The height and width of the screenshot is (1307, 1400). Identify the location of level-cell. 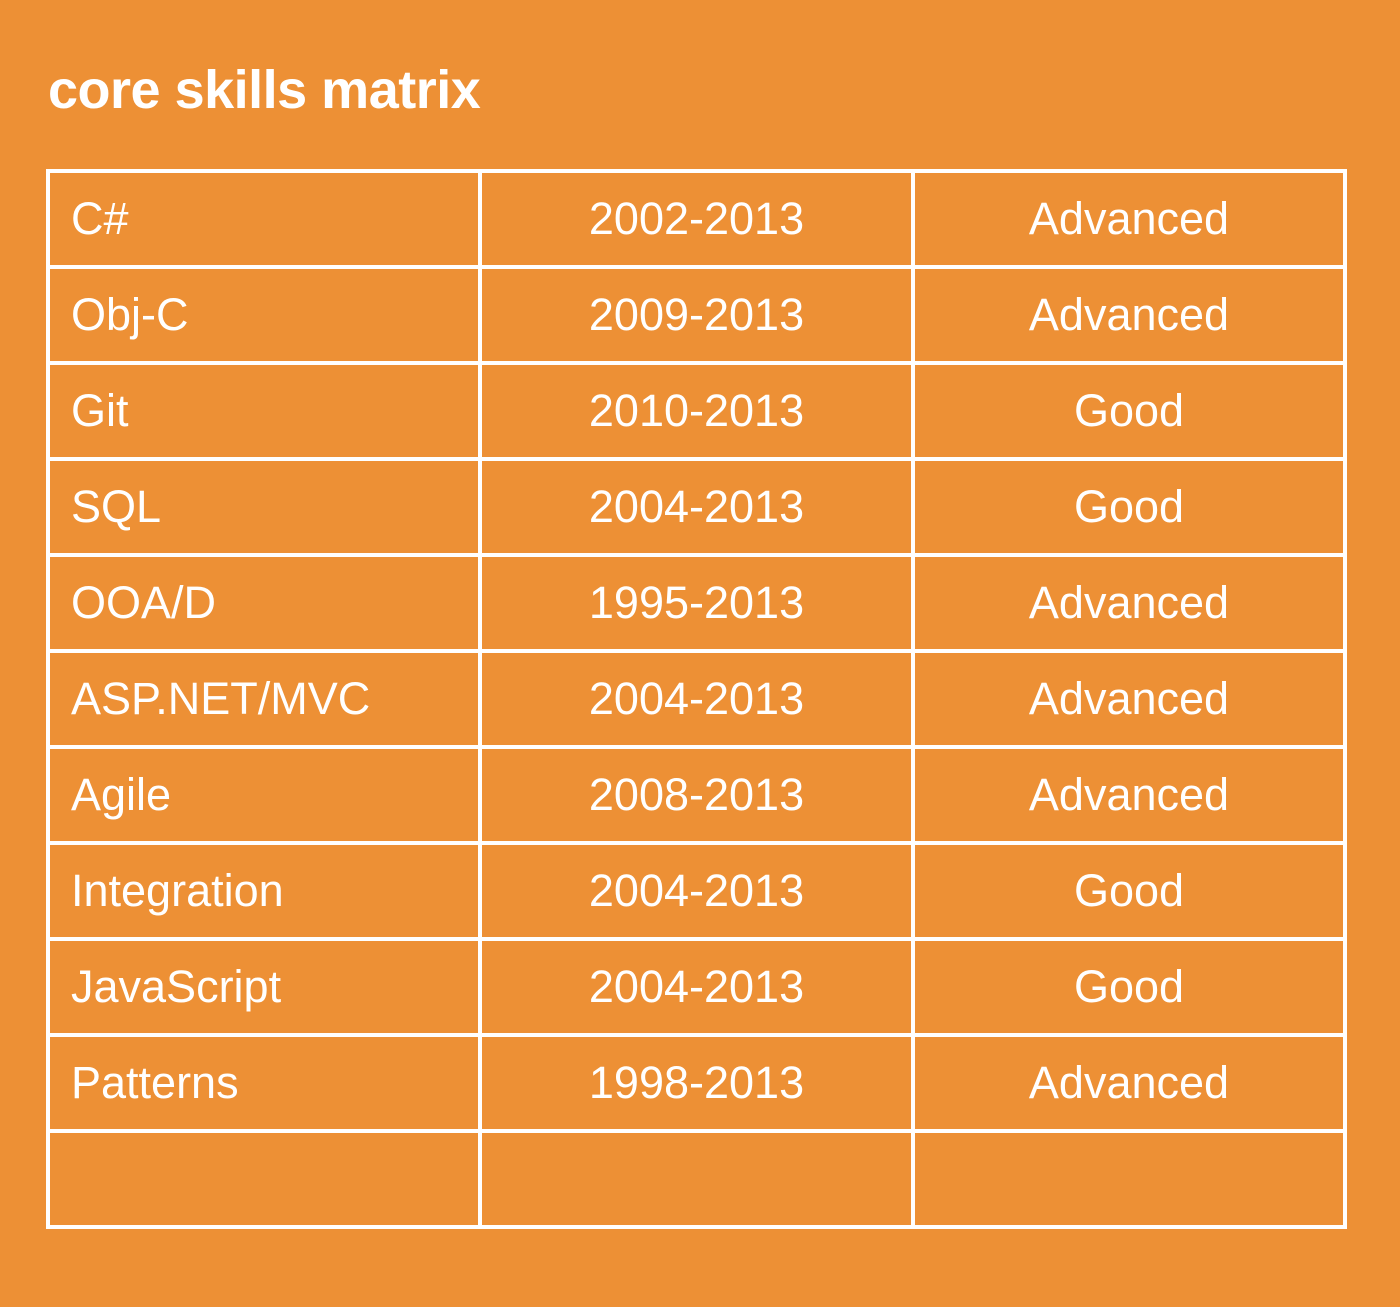
(1129, 1179).